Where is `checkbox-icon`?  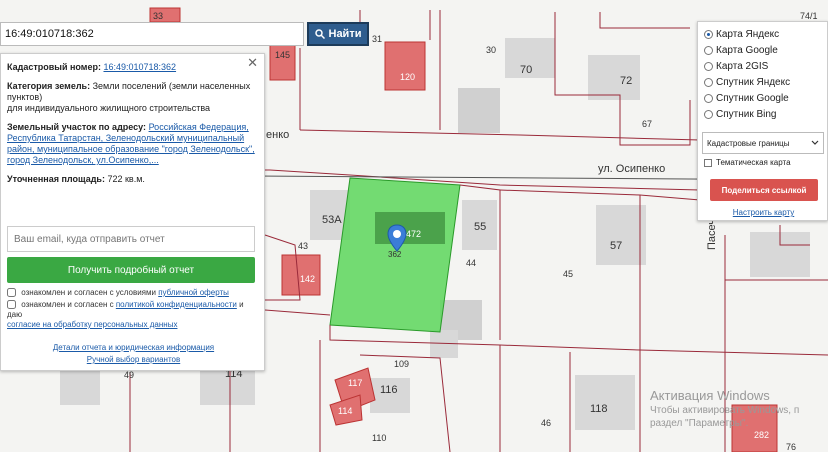 checkbox-icon is located at coordinates (708, 162).